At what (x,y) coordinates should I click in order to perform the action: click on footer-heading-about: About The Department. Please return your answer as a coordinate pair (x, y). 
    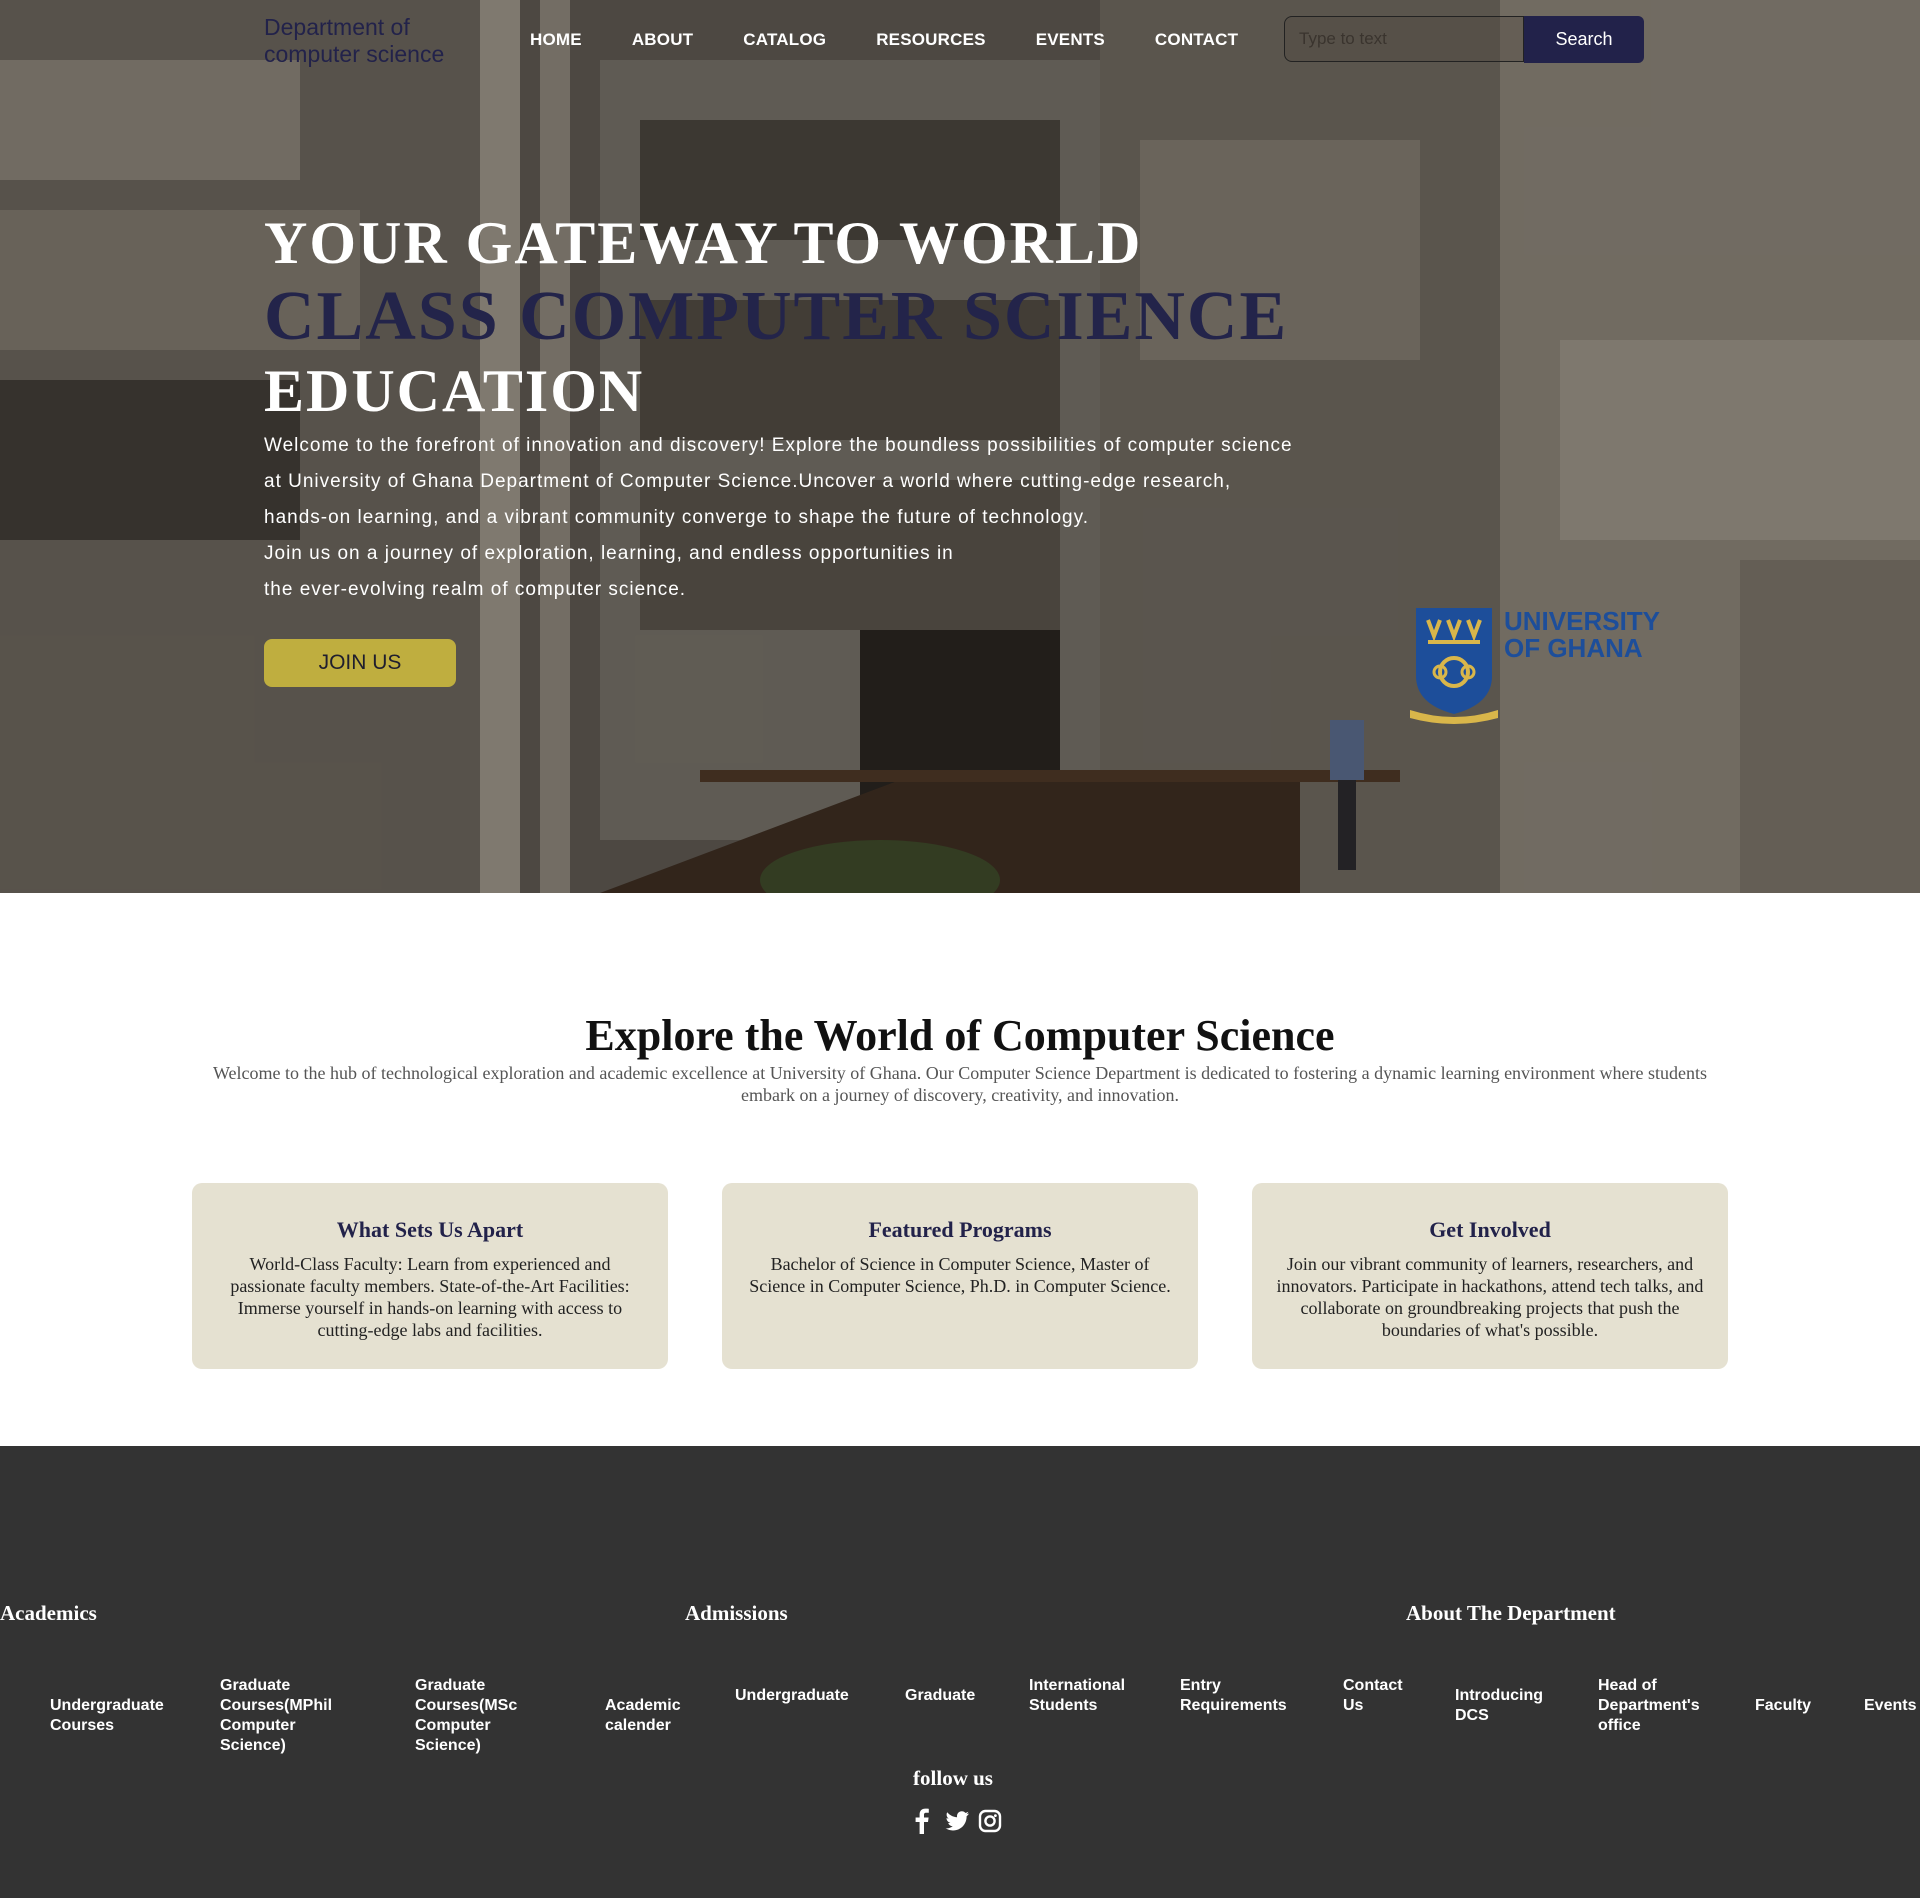
    Looking at the image, I should click on (1511, 1613).